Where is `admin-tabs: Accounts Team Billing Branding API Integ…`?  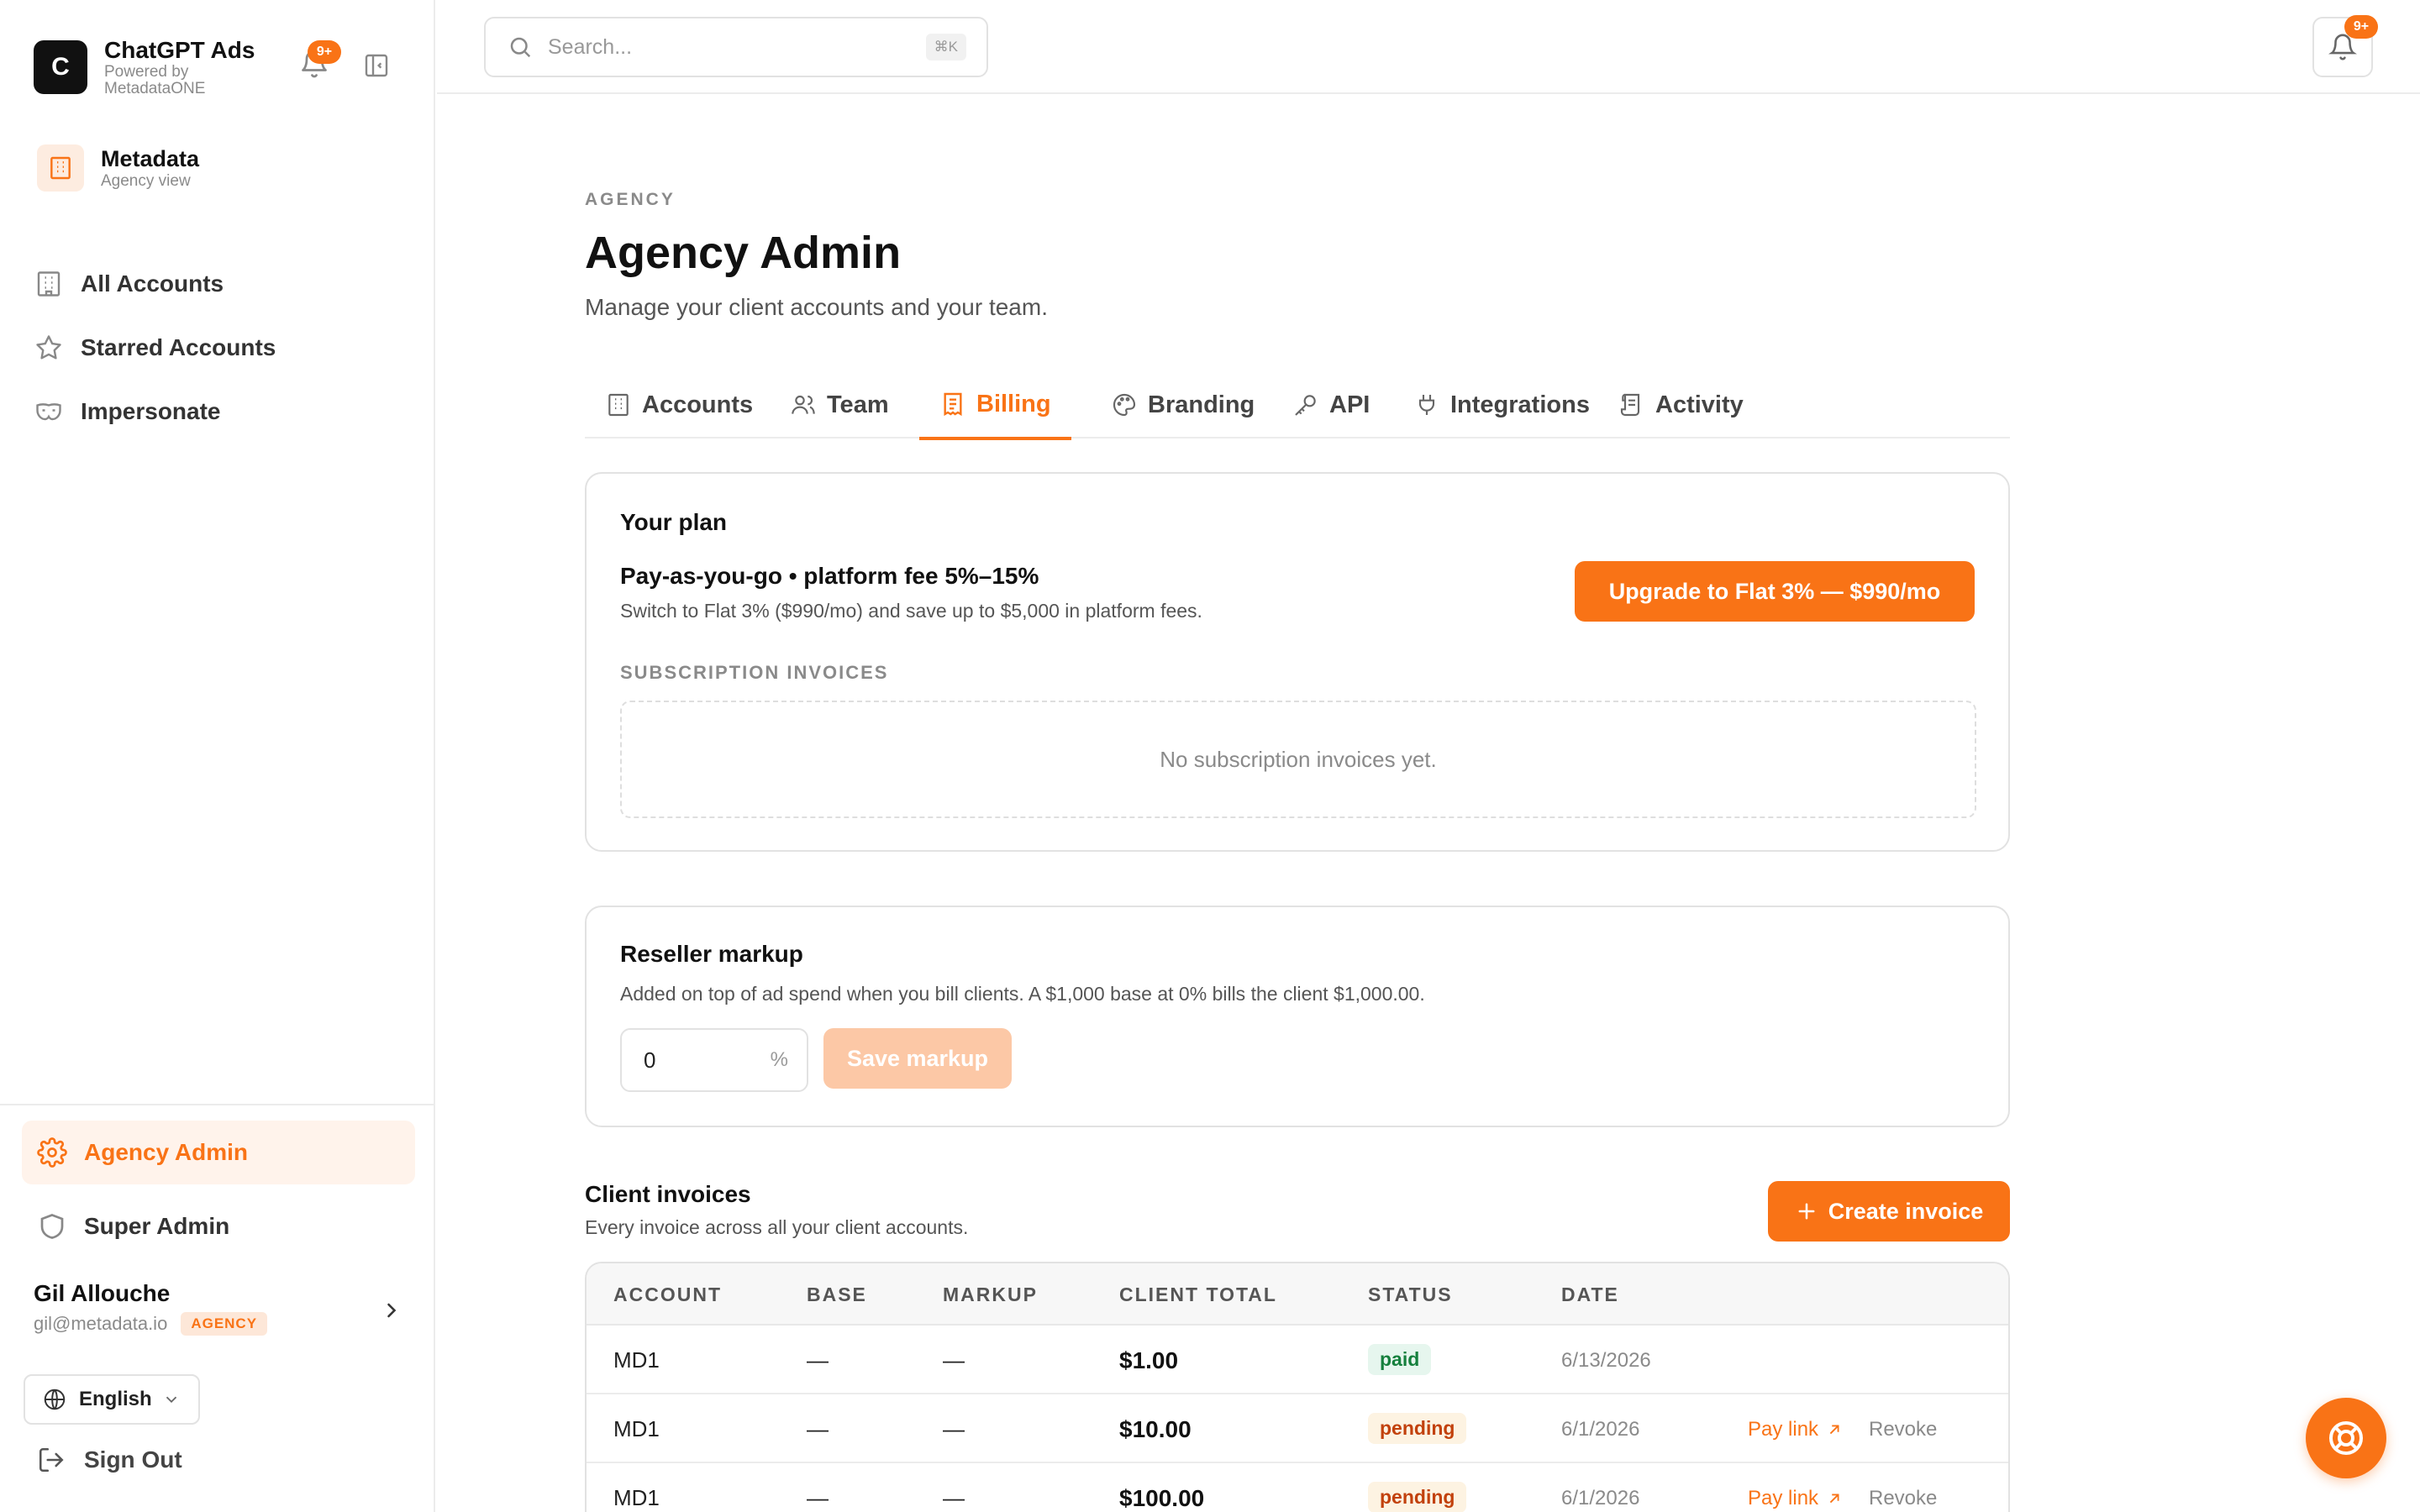 admin-tabs: Accounts Team Billing Branding API Integ… is located at coordinates (1297, 405).